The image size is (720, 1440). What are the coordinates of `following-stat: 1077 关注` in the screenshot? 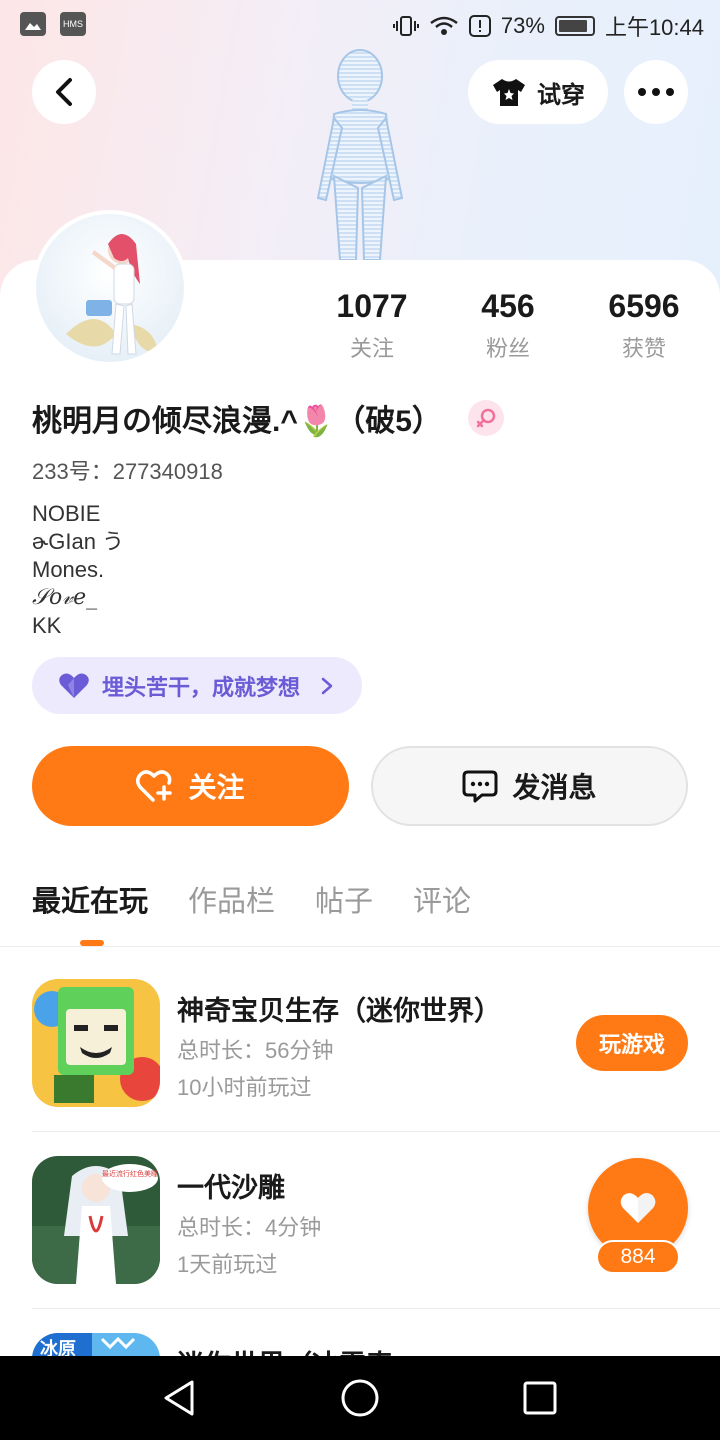 It's located at (372, 325).